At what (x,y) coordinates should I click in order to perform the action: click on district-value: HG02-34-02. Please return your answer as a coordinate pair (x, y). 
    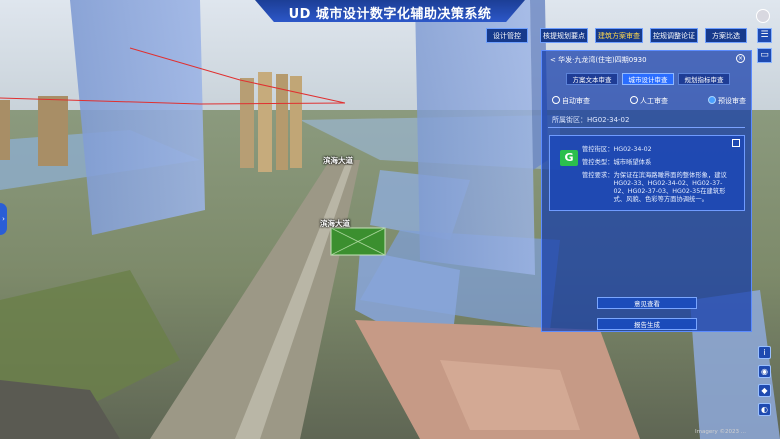
    Looking at the image, I should click on (608, 120).